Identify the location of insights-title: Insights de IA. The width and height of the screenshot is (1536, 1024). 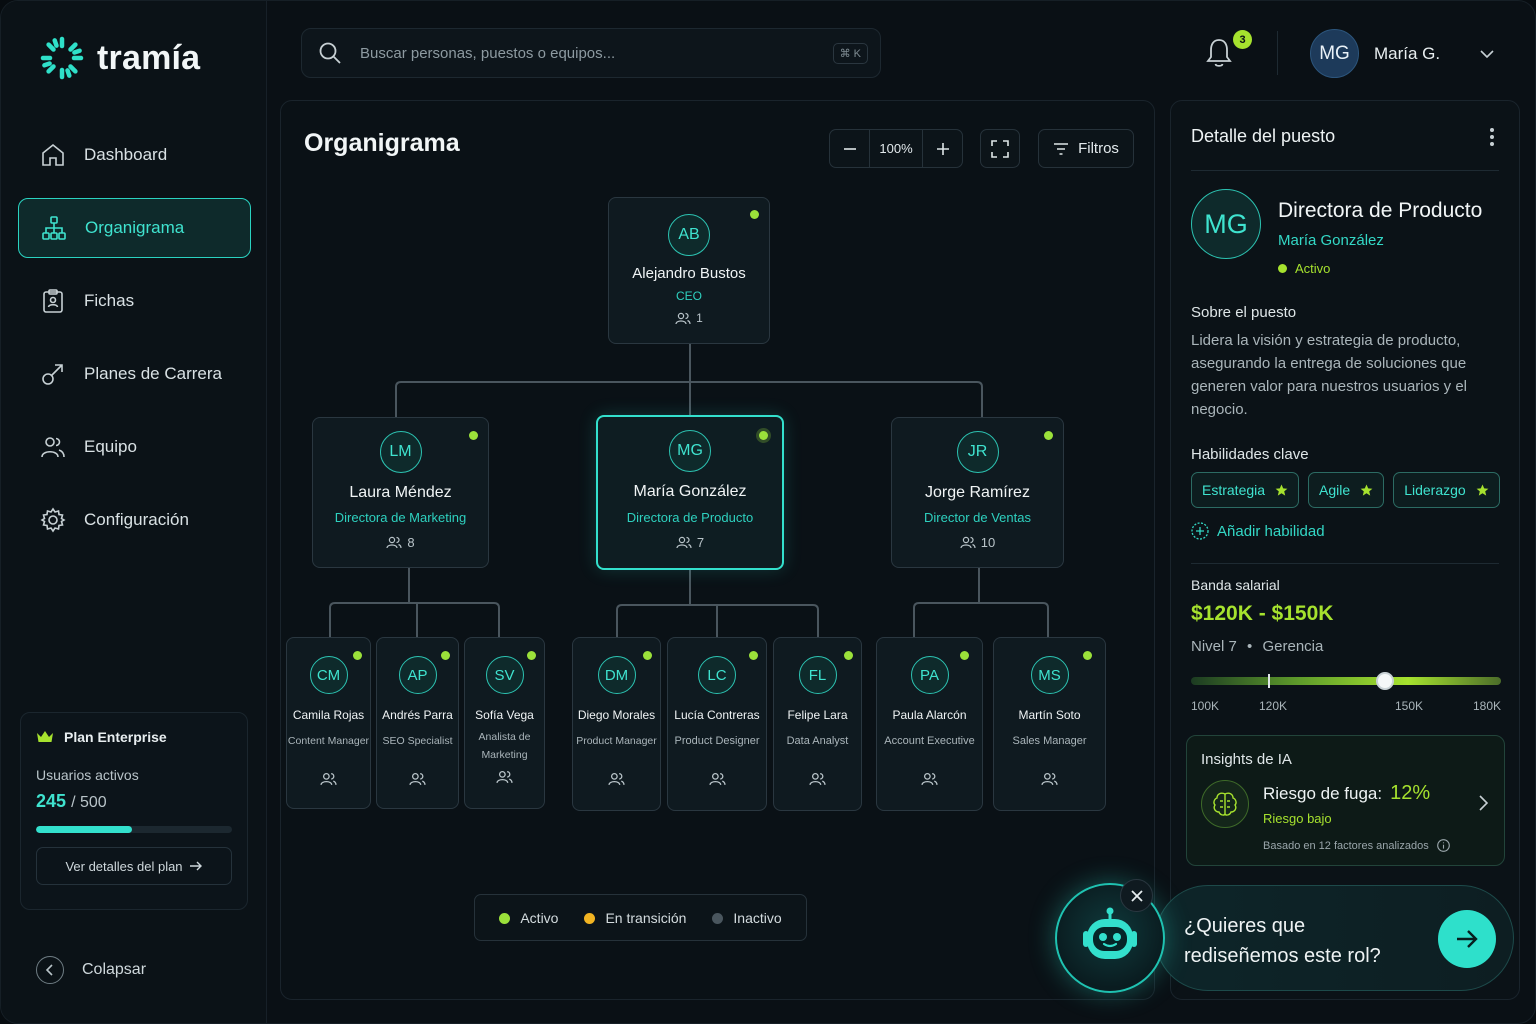
(1246, 759).